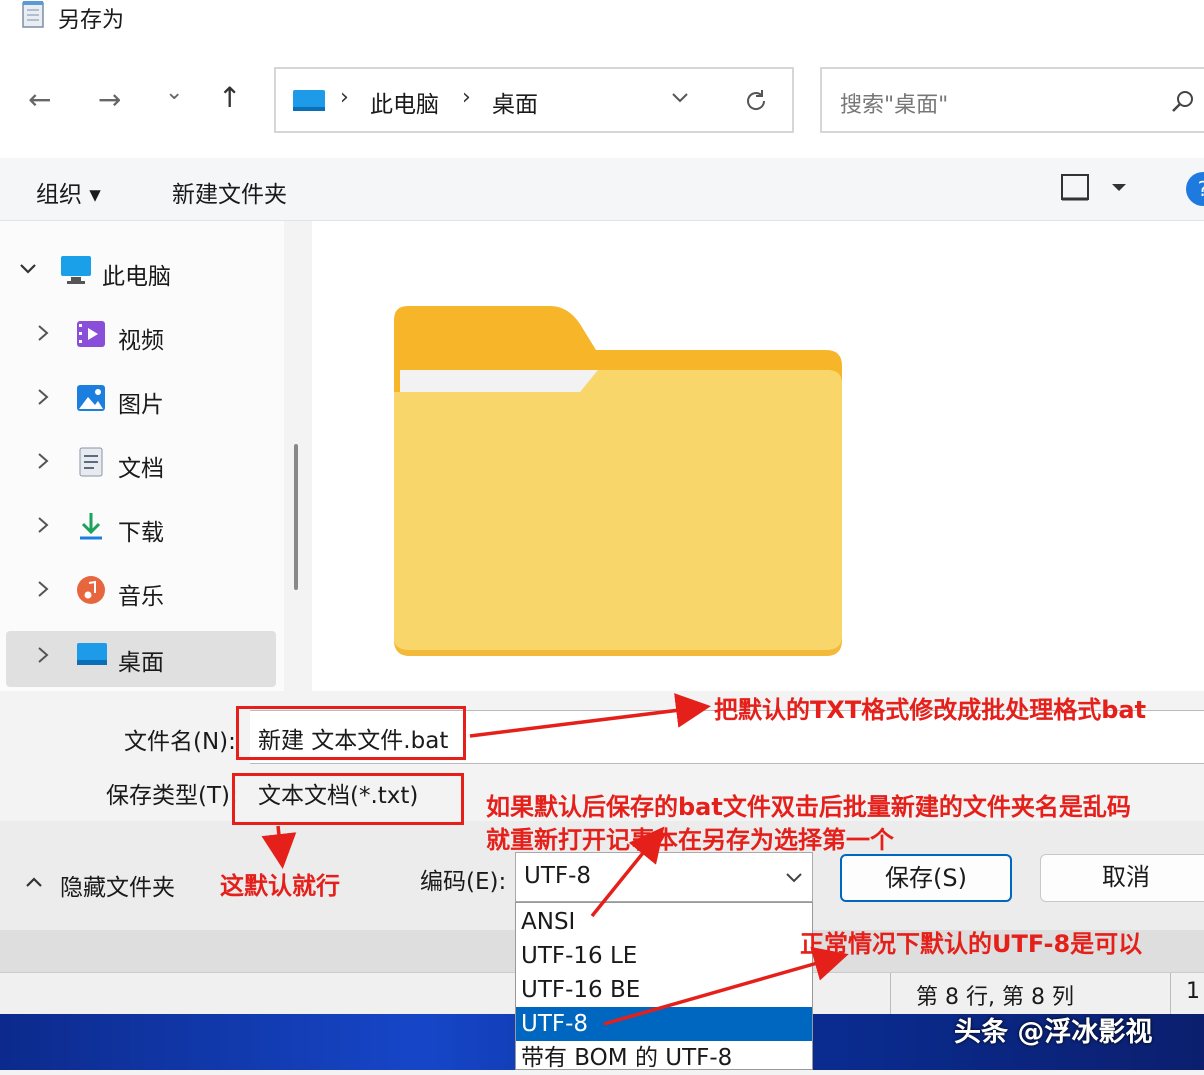 Image resolution: width=1204 pixels, height=1075 pixels. I want to click on annotation-text-3: 就重新打开记事本在另存为选择第一个, so click(690, 840).